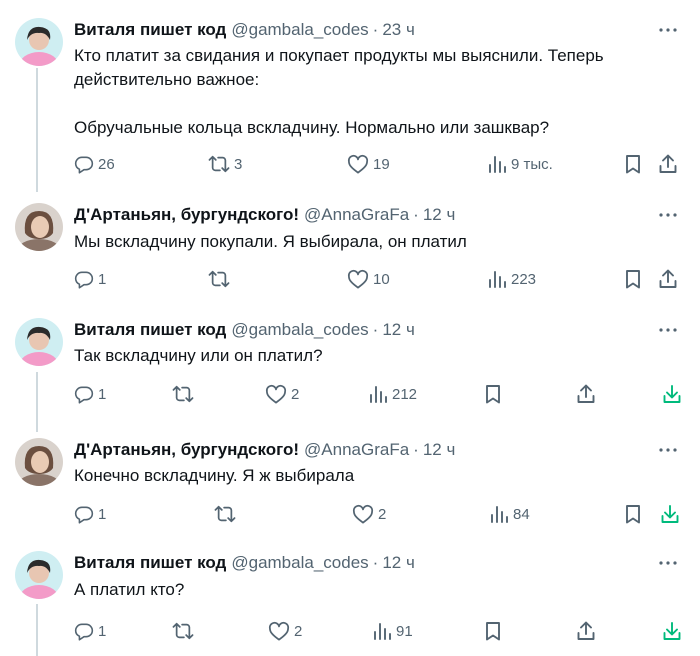 The height and width of the screenshot is (656, 700). What do you see at coordinates (521, 514) in the screenshot?
I see `views-count: 84` at bounding box center [521, 514].